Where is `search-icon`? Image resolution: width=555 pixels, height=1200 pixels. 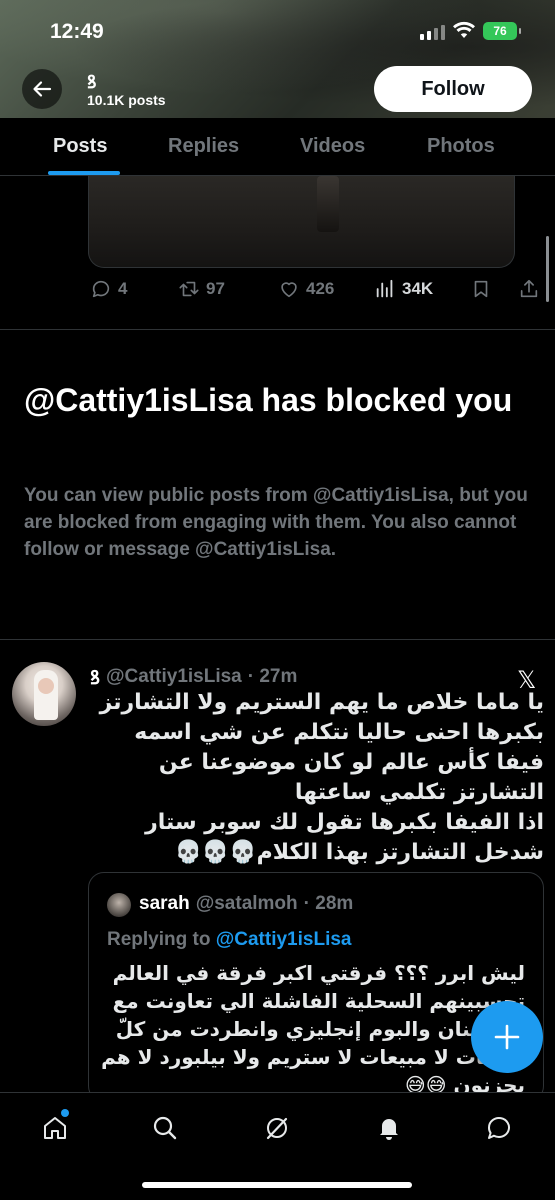 search-icon is located at coordinates (165, 1128).